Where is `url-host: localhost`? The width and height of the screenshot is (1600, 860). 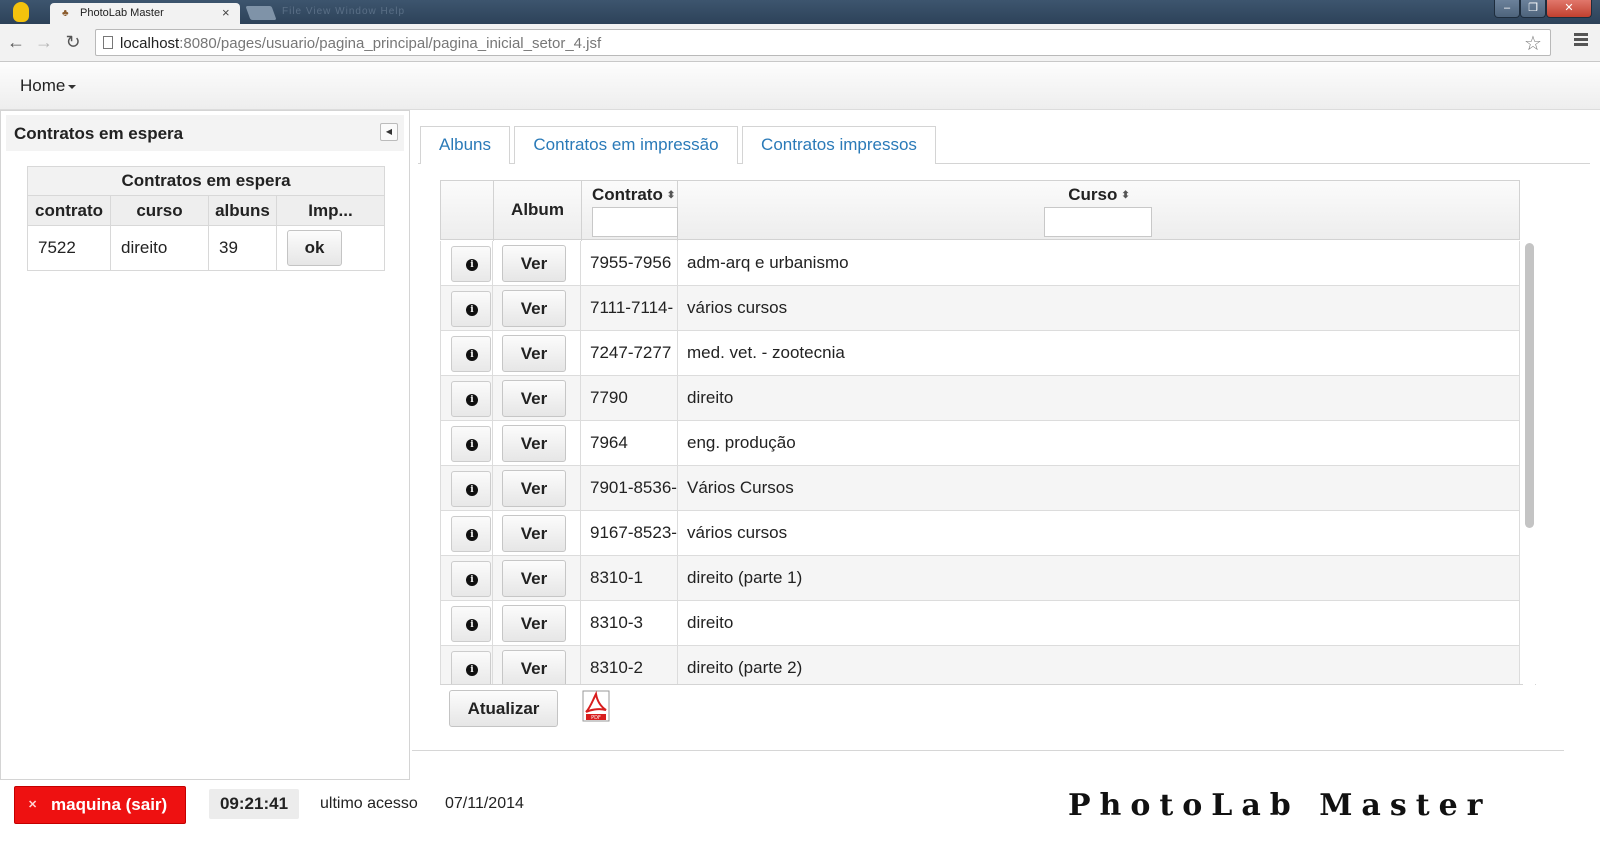
url-host: localhost is located at coordinates (150, 43).